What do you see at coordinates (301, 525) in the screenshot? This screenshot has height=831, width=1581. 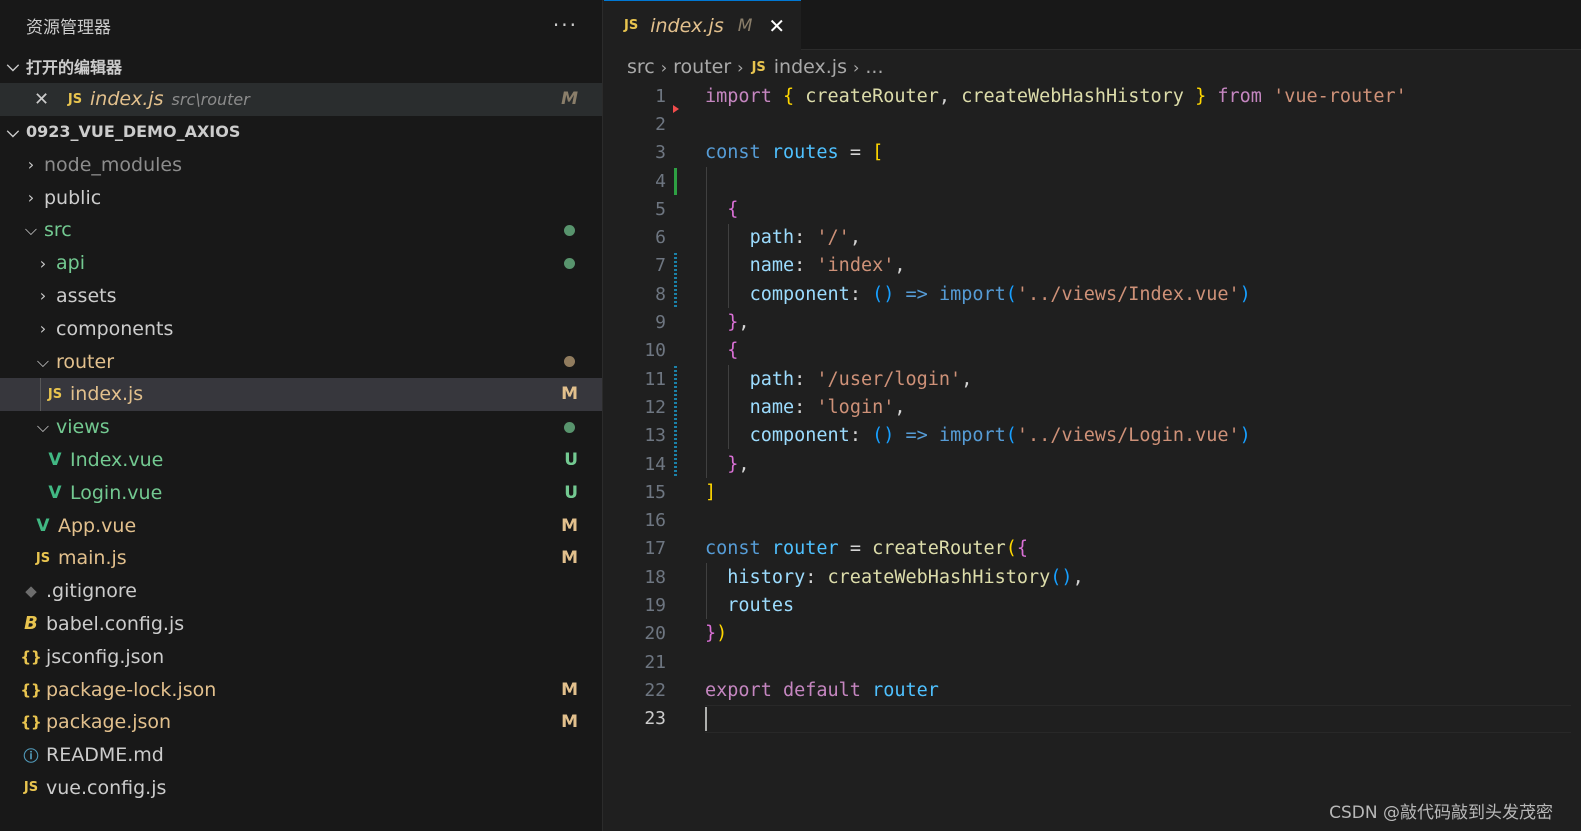 I see `tree-item-app-vue: V App.vue M` at bounding box center [301, 525].